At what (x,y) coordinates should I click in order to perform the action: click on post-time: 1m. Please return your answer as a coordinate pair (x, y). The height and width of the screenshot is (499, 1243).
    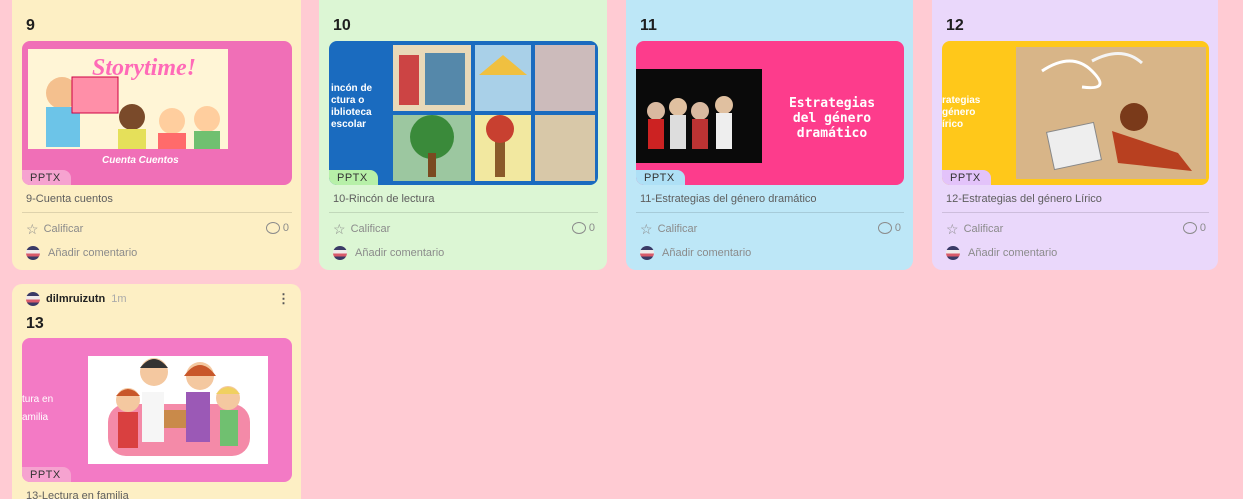
    Looking at the image, I should click on (119, 299).